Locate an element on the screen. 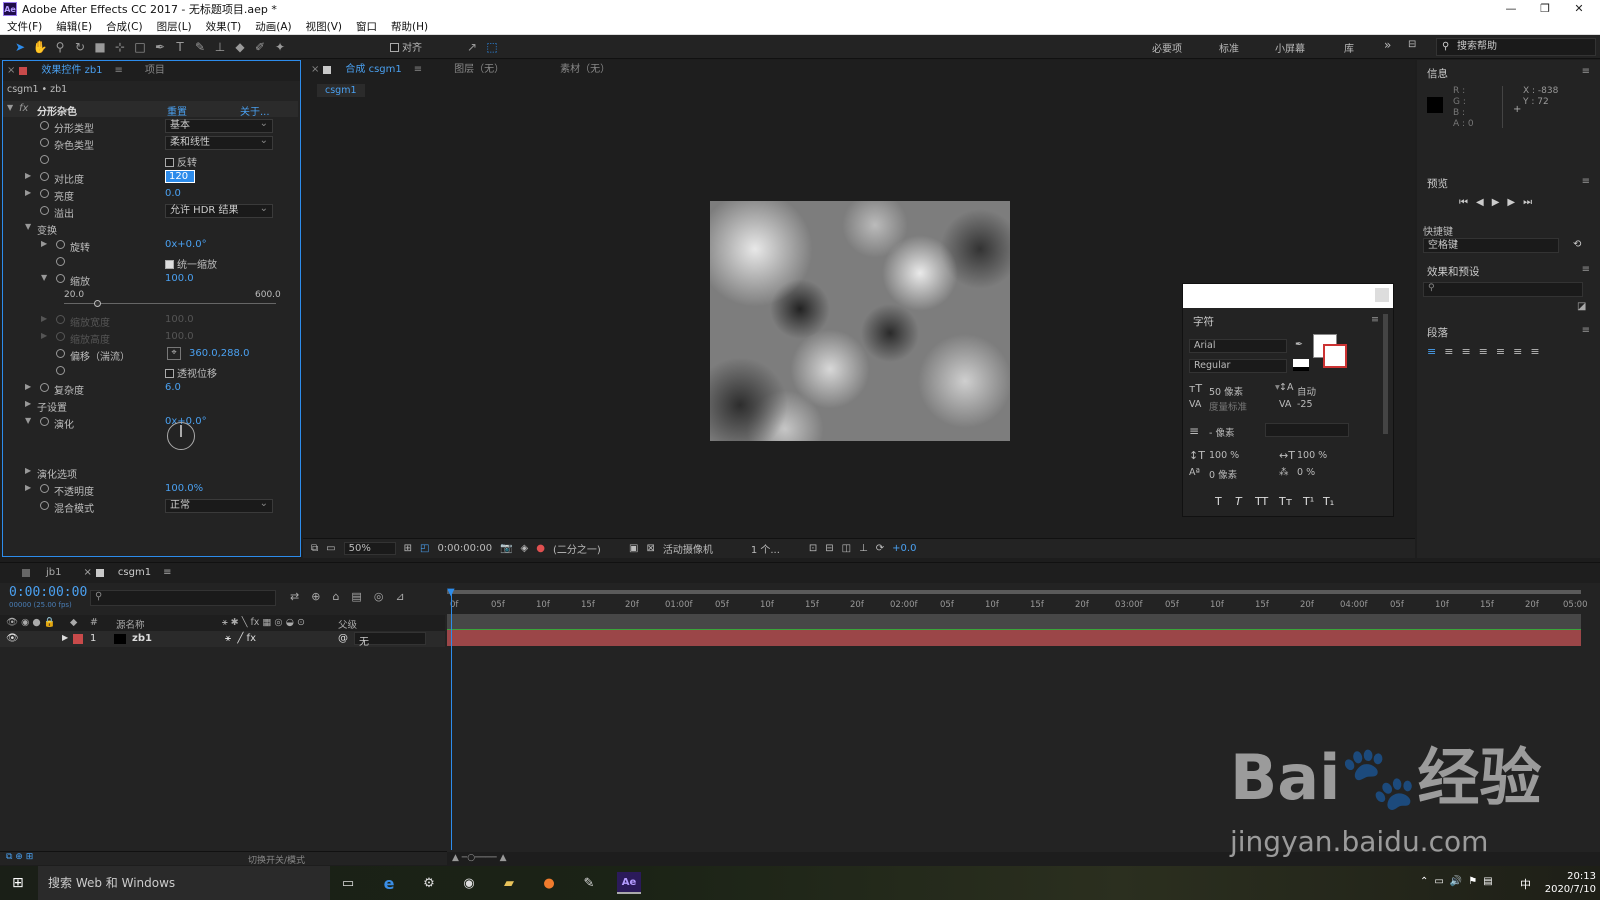 This screenshot has height=900, width=1600. reset-exposure-icon: ⊟ is located at coordinates (829, 548).